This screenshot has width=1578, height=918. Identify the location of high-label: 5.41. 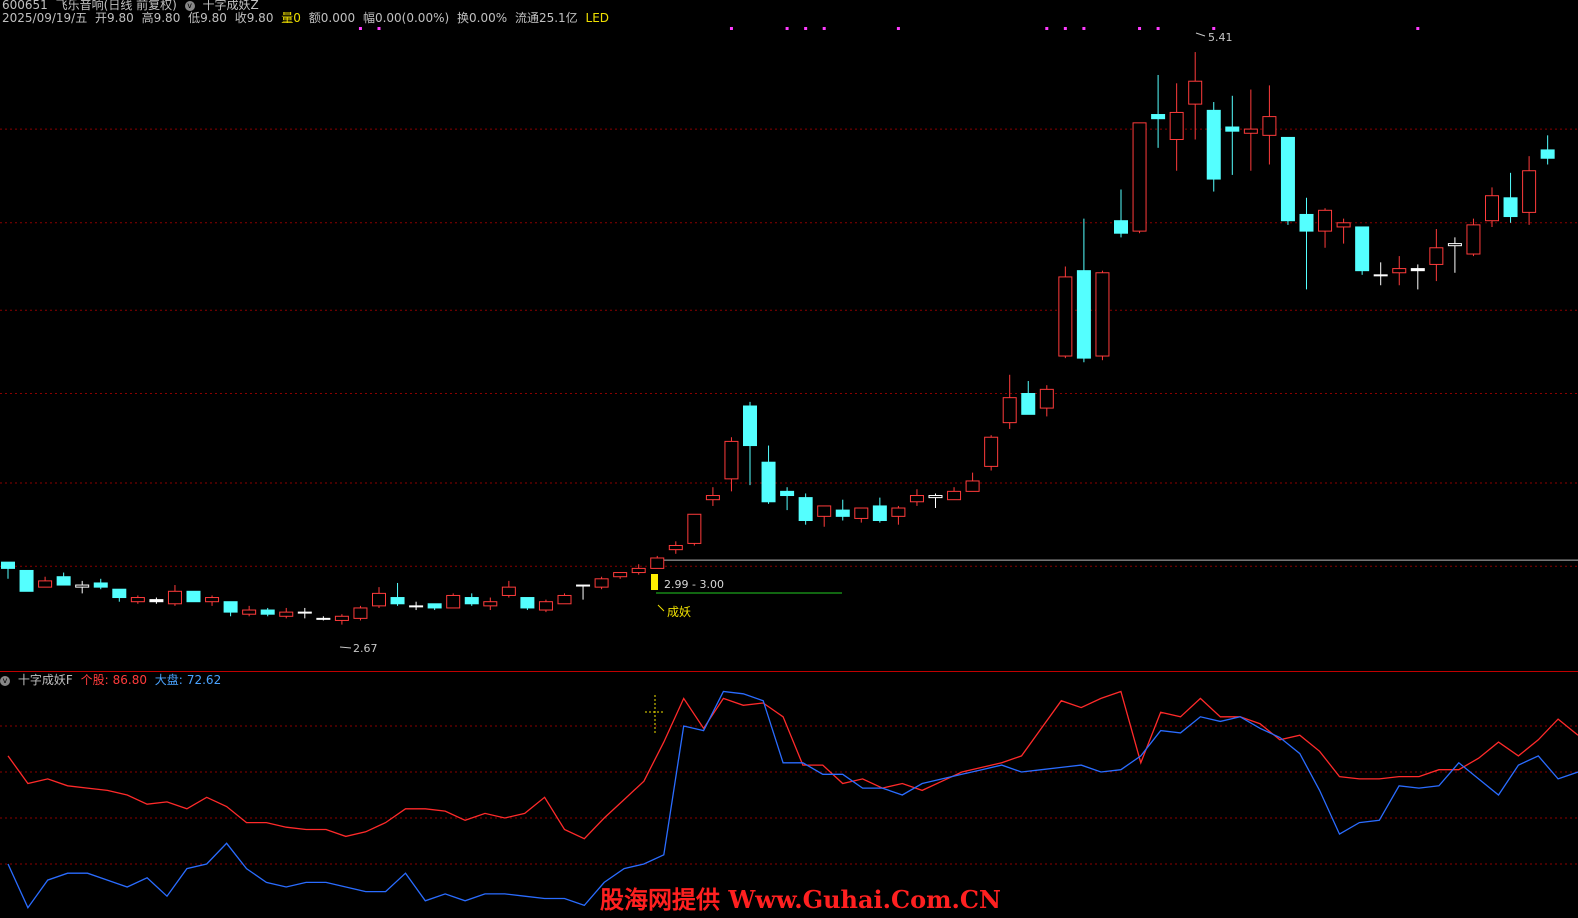
(1220, 37).